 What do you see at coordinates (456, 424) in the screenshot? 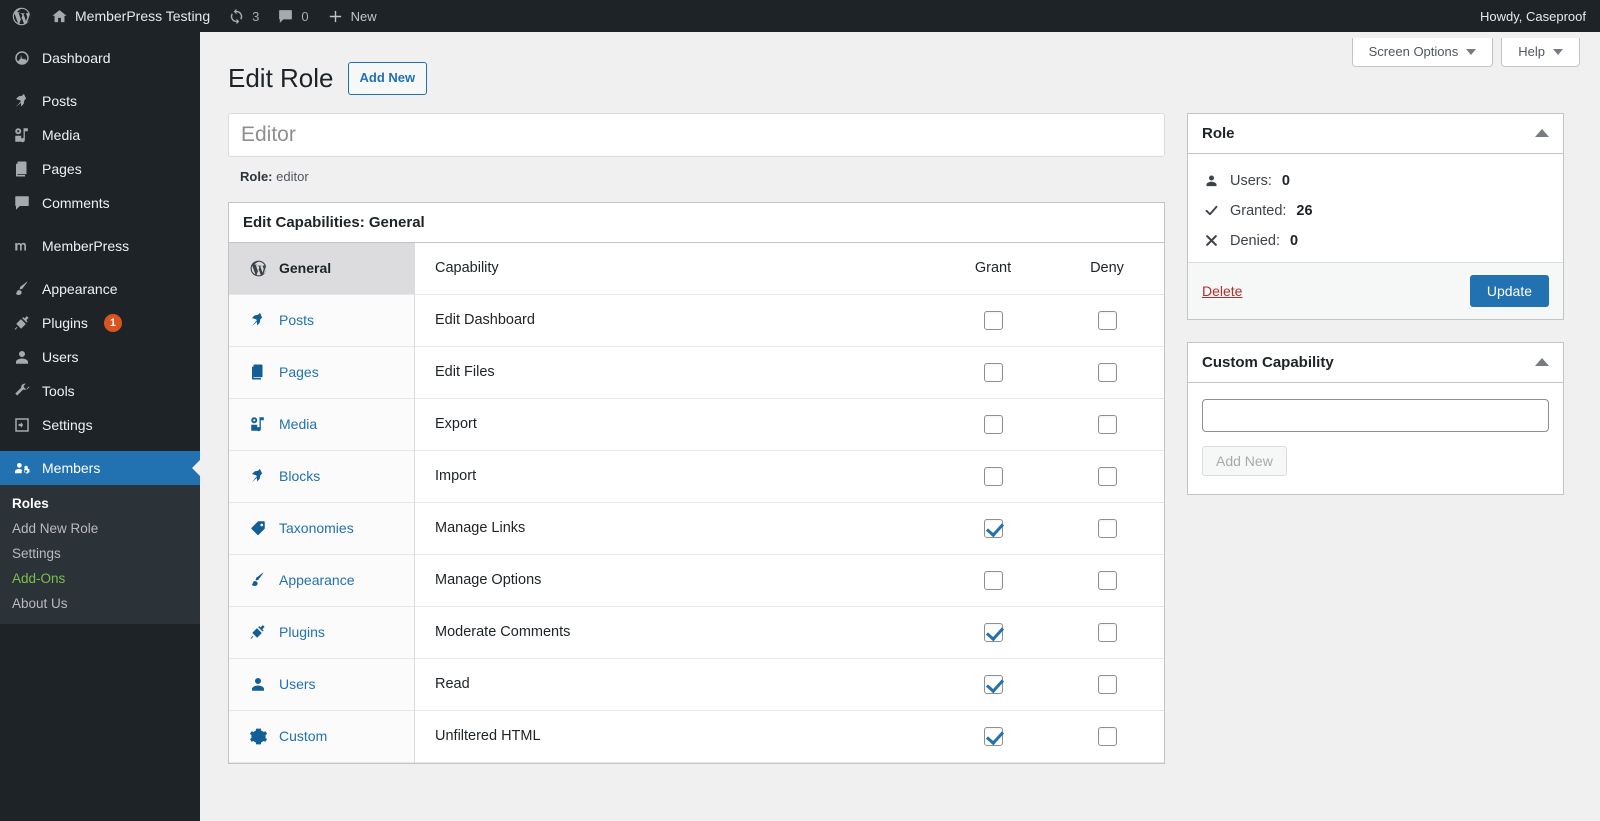
I see `capability-label: Export` at bounding box center [456, 424].